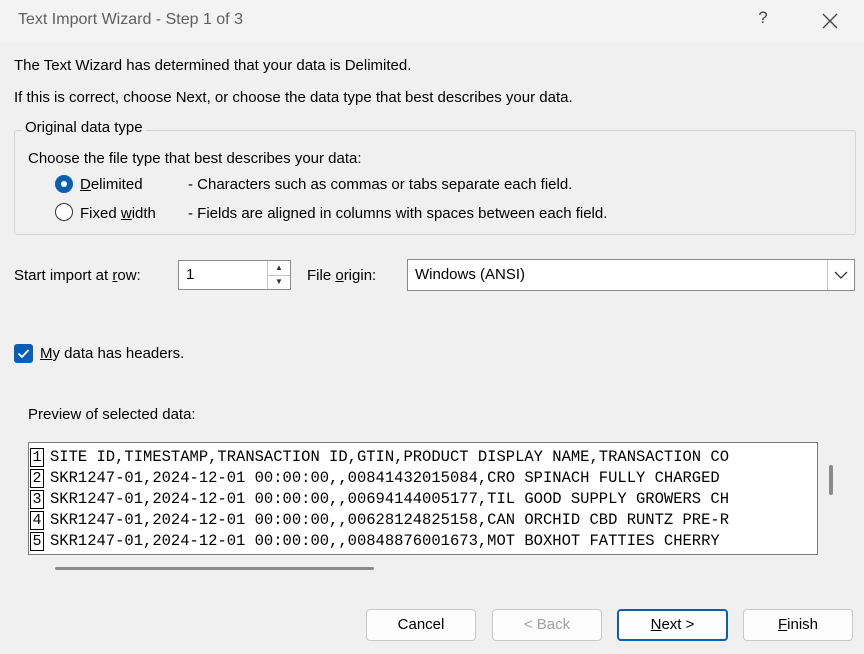 The image size is (864, 654). What do you see at coordinates (470, 274) in the screenshot?
I see `file-origin-value: Windows (ANSI)` at bounding box center [470, 274].